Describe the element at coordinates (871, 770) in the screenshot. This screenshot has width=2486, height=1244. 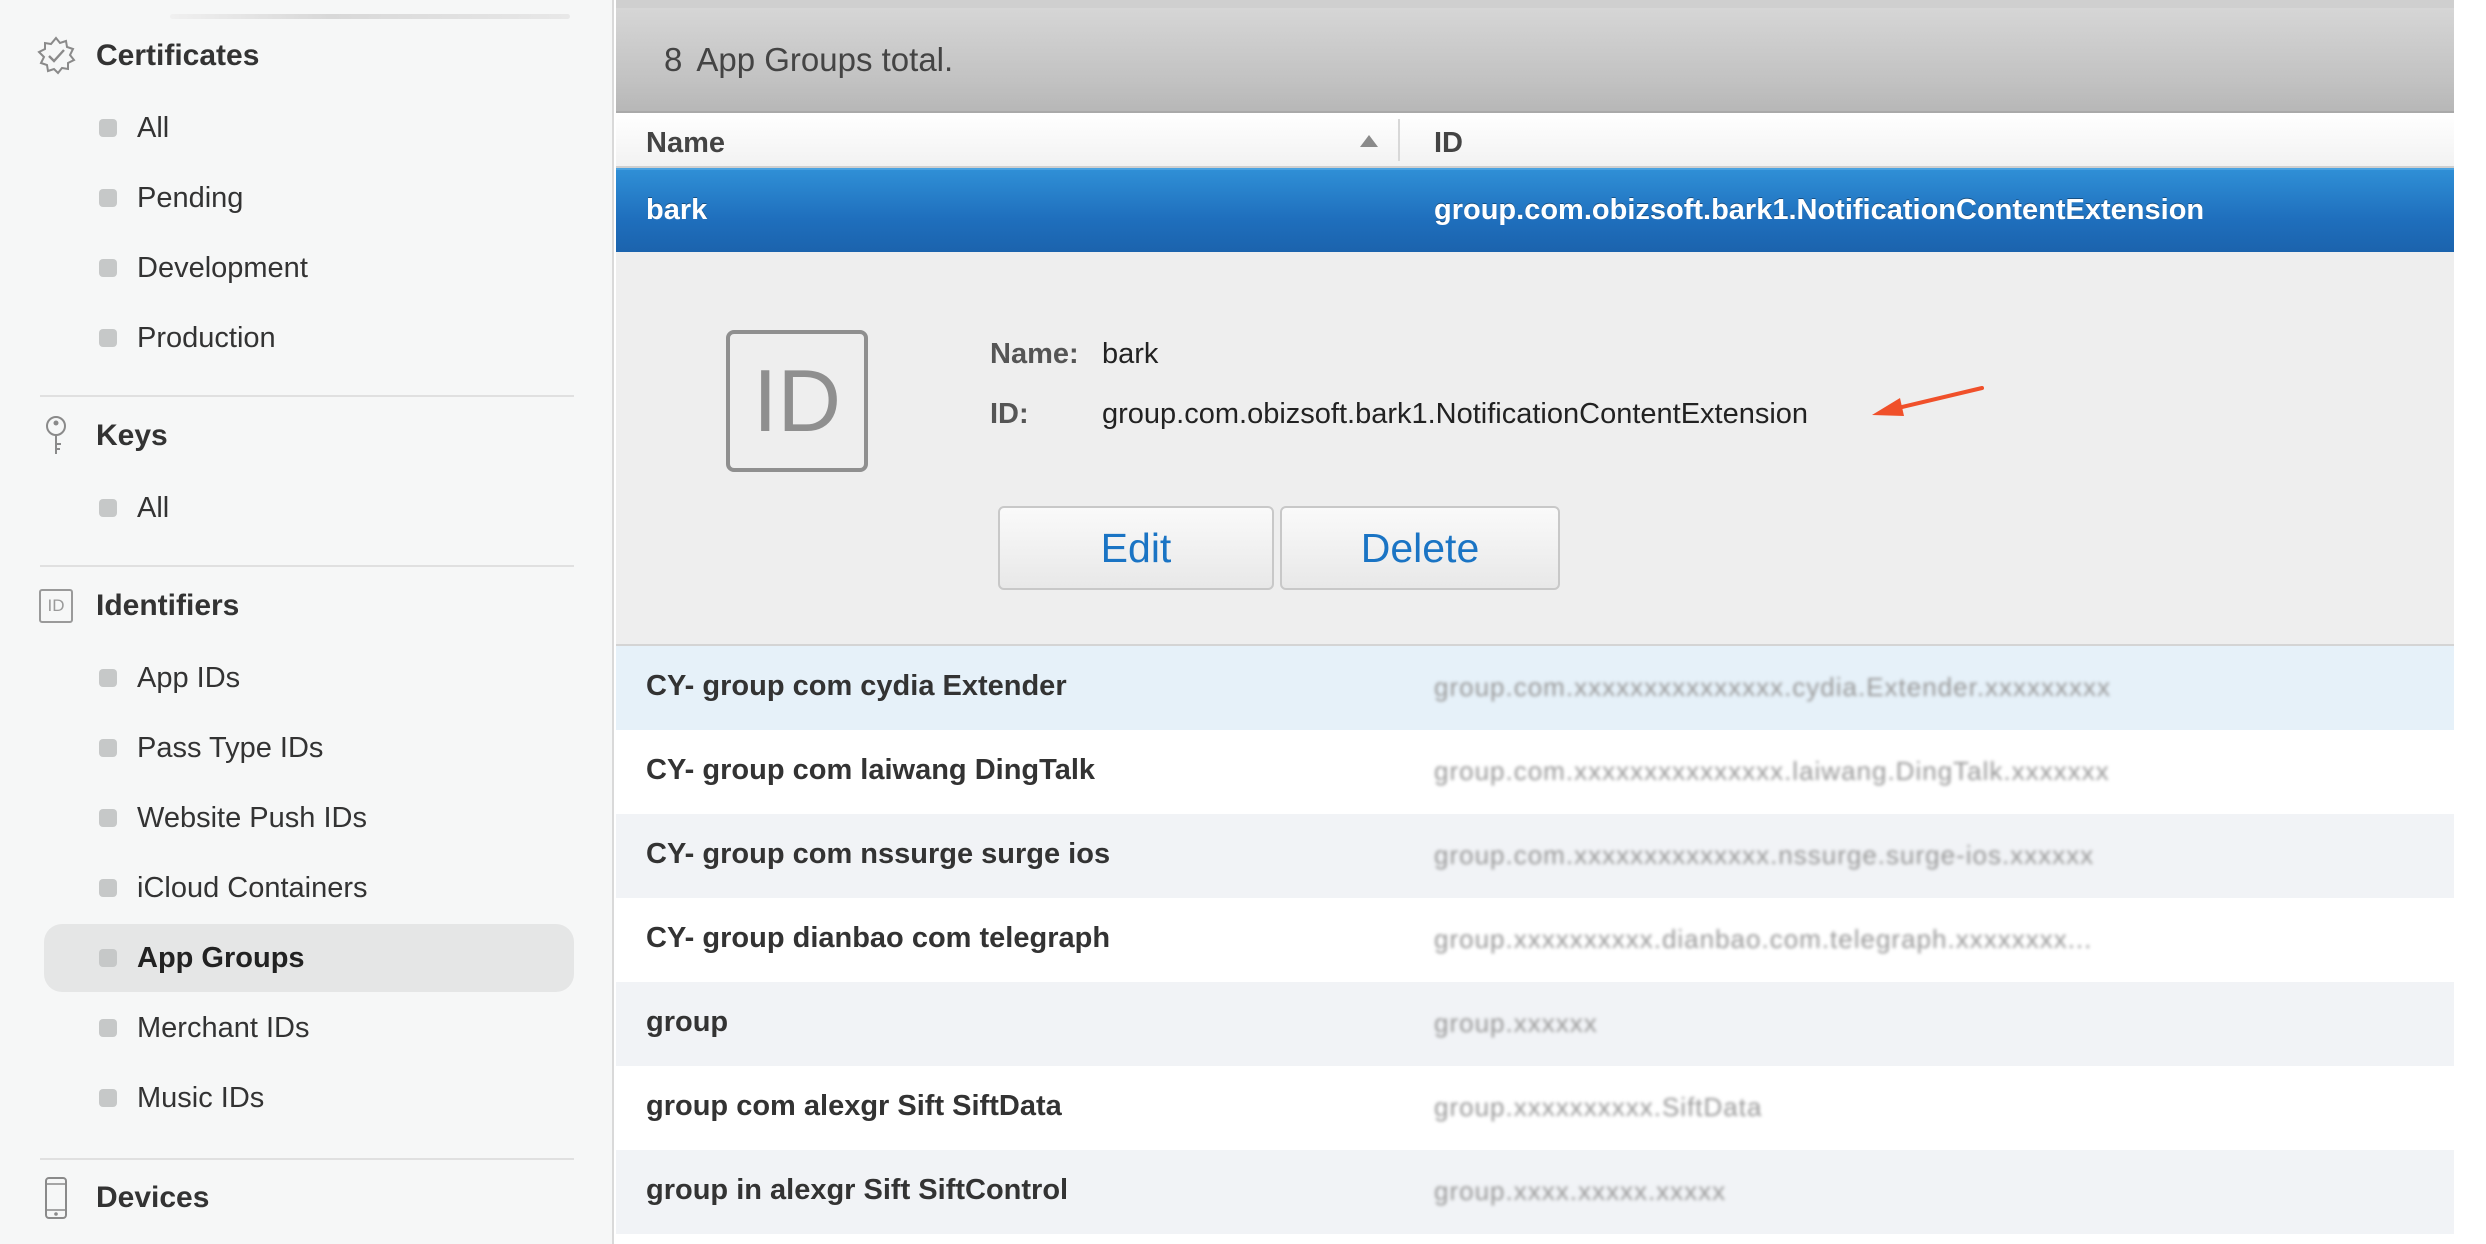
I see `row-name: CY- group com laiwang DingTalk` at that location.